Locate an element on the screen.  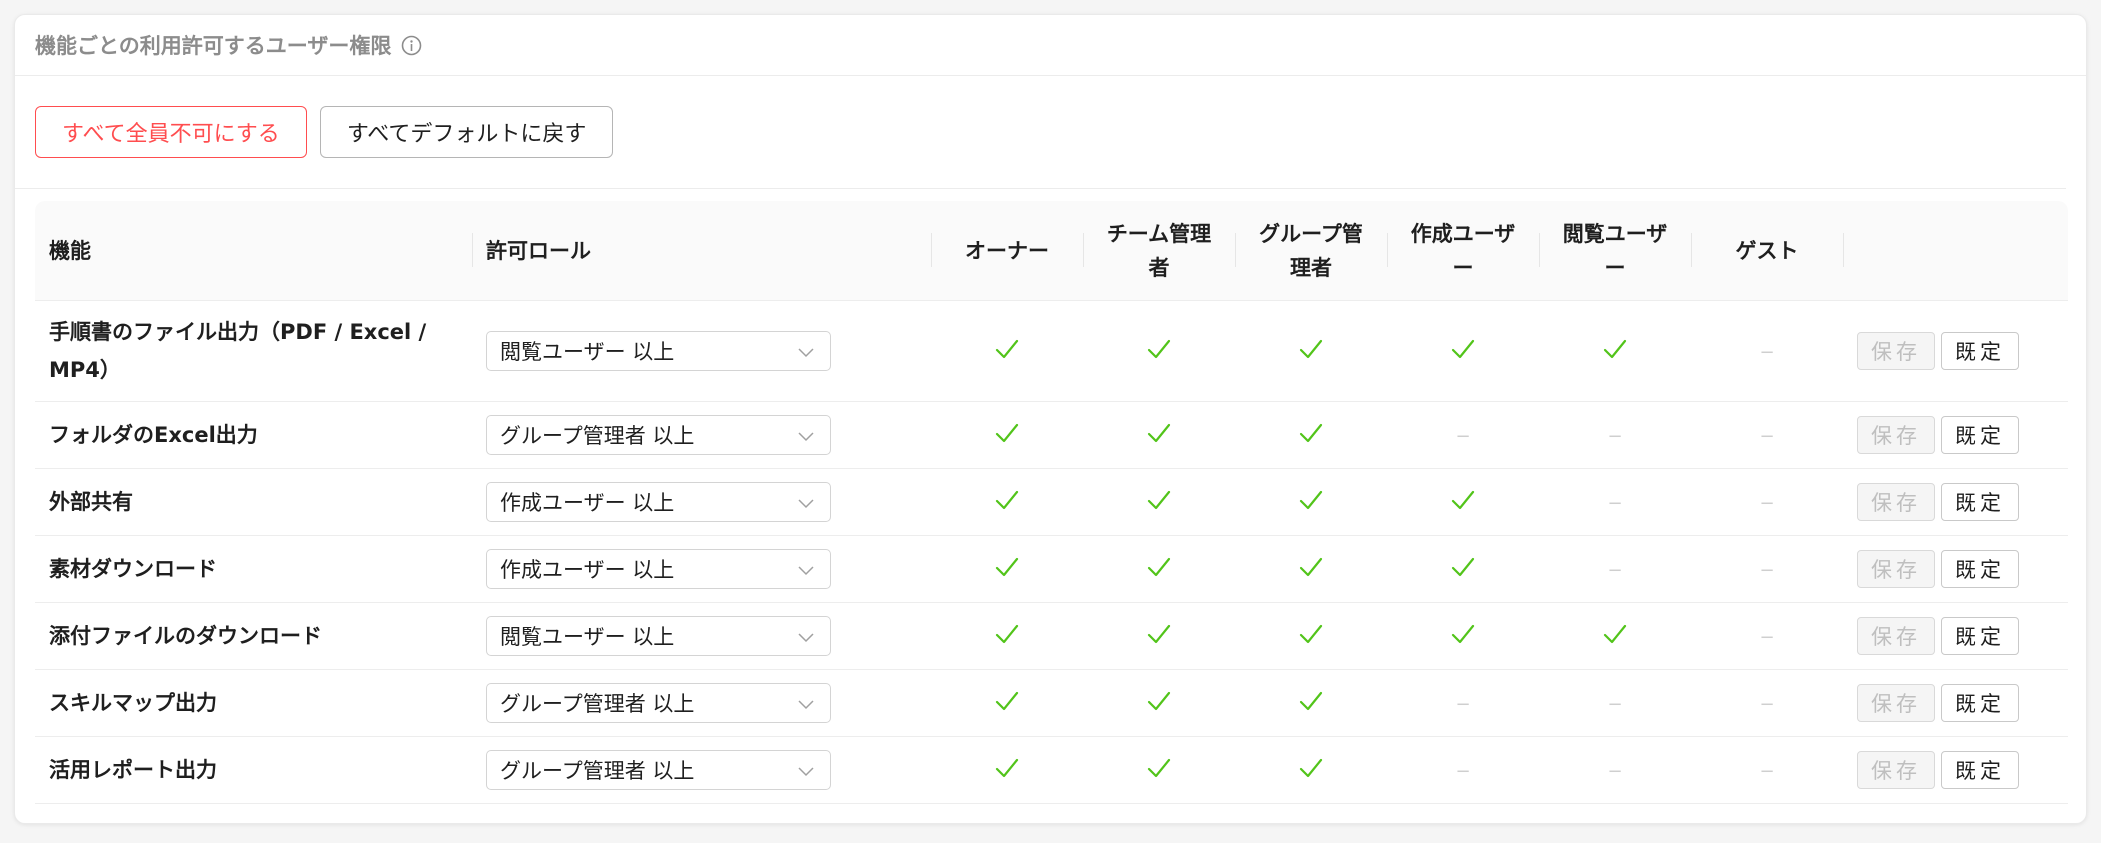
table-row: フォルダのExcel出力 グループ管理者 以上 − − − 保存 既定 is located at coordinates (1051, 435).